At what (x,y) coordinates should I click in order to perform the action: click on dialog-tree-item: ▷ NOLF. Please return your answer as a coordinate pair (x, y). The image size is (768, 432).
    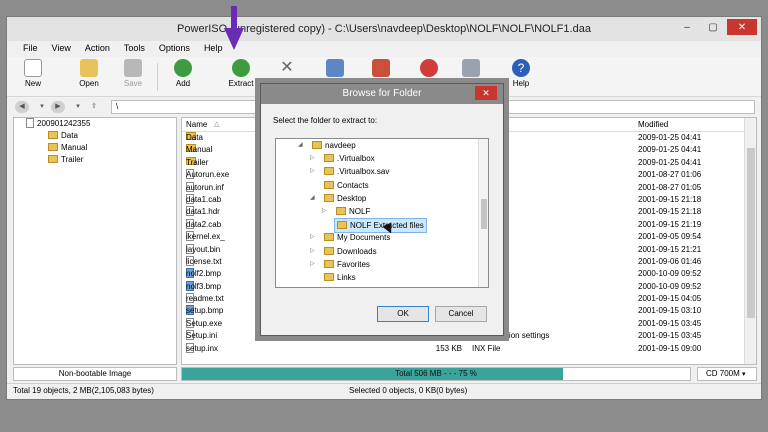
    Looking at the image, I should click on (382, 211).